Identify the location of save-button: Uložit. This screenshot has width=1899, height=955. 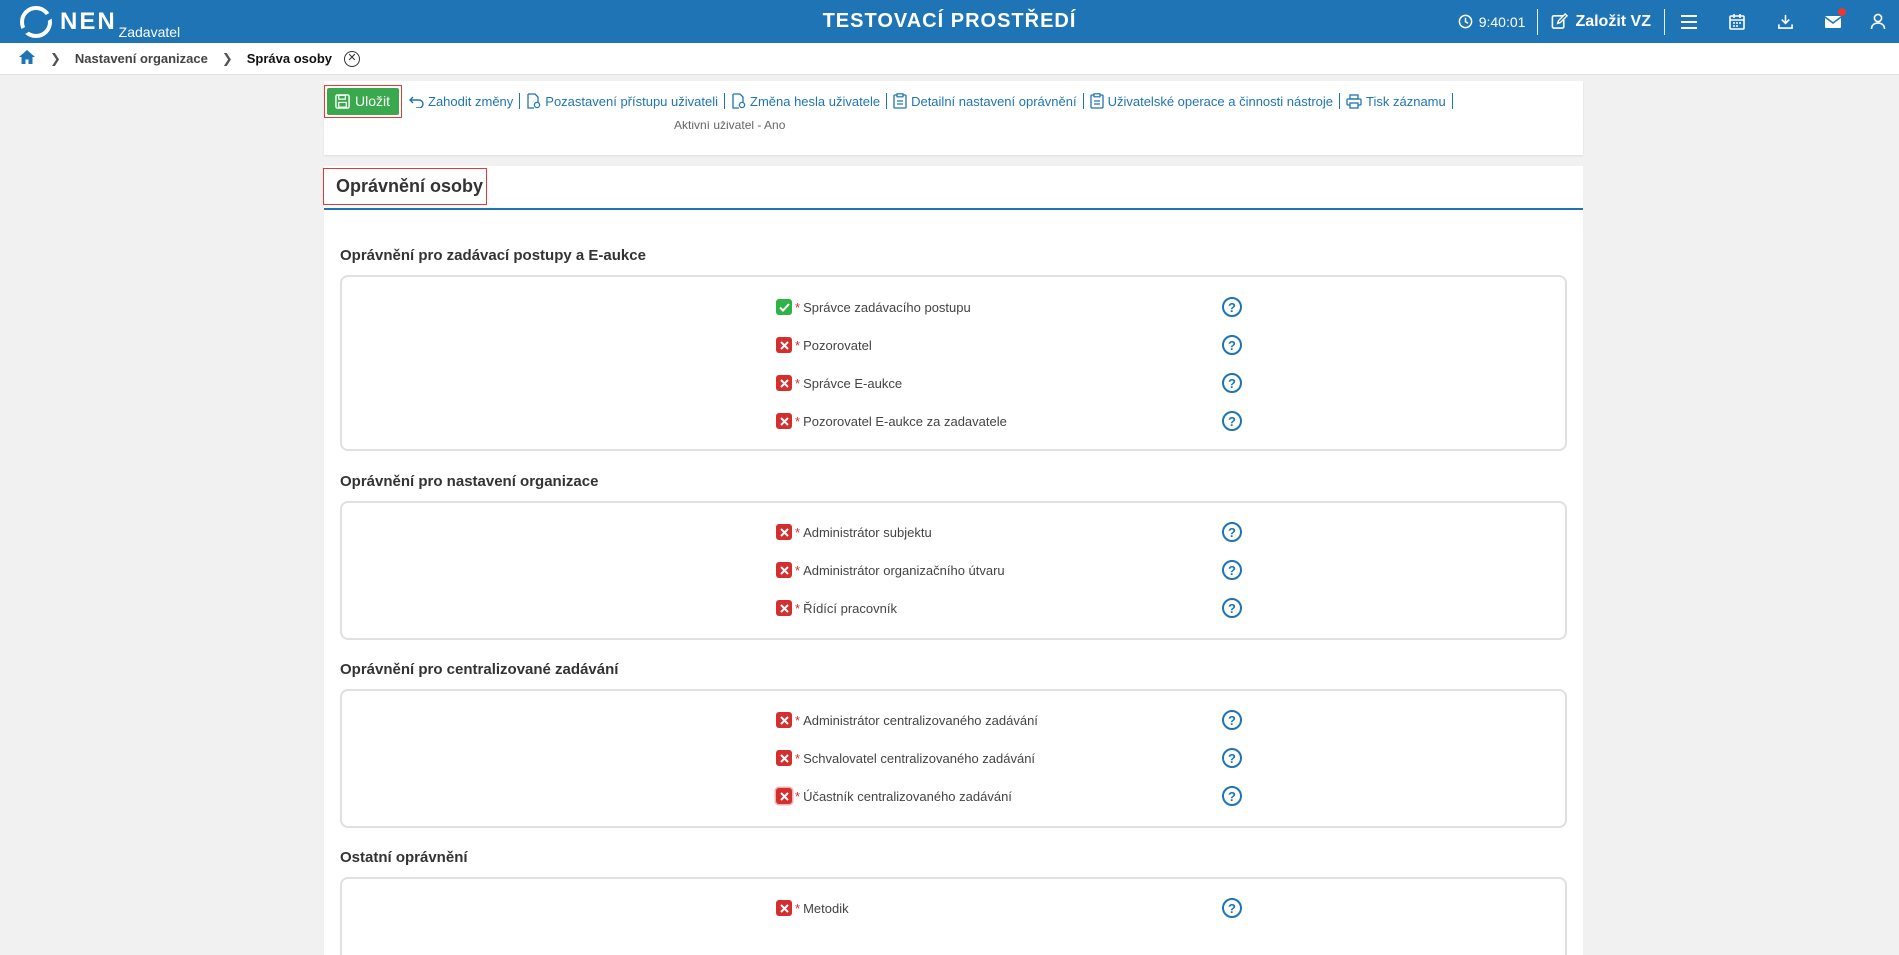
(363, 101).